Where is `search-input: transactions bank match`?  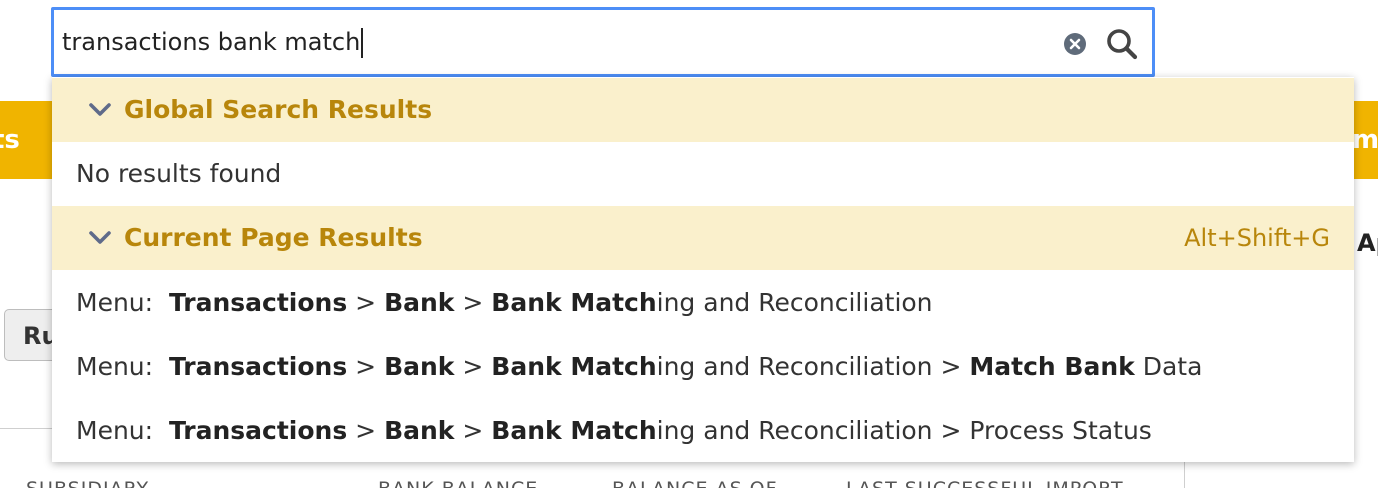 search-input: transactions bank match is located at coordinates (213, 42).